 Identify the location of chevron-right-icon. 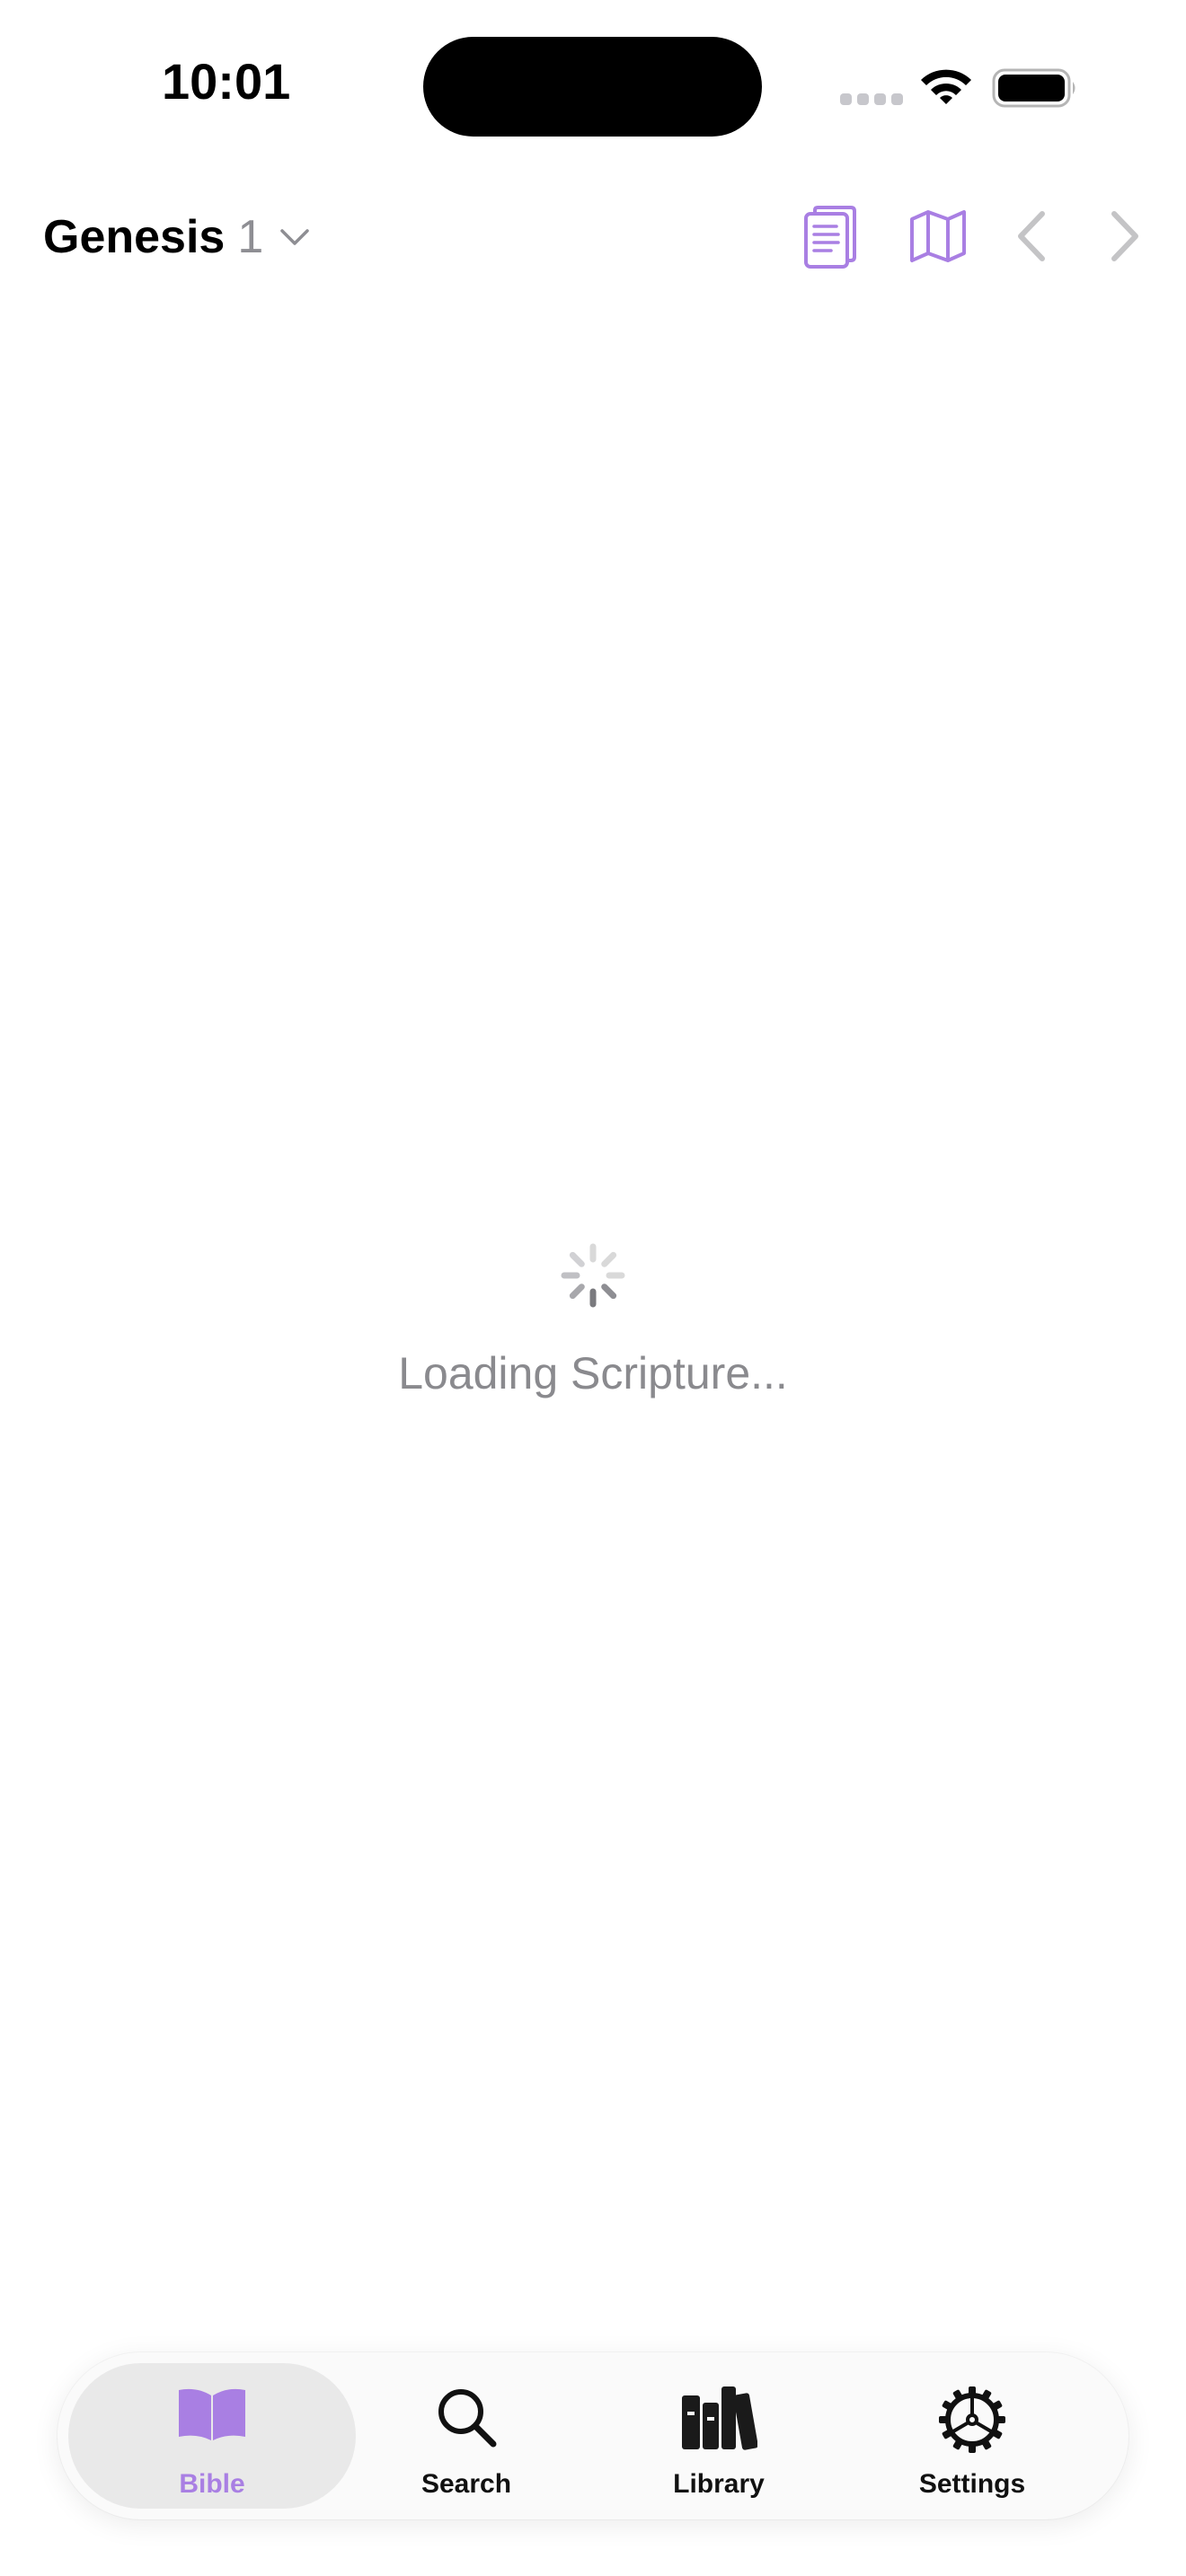
(1125, 236).